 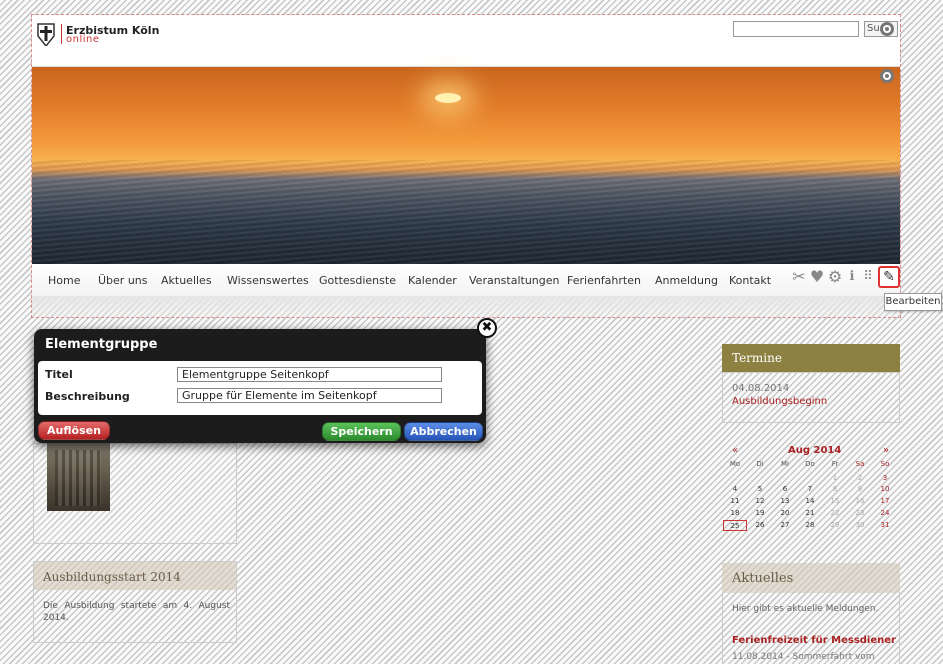 I want to click on nav-item-aktuelles: Aktuelles, so click(x=186, y=280).